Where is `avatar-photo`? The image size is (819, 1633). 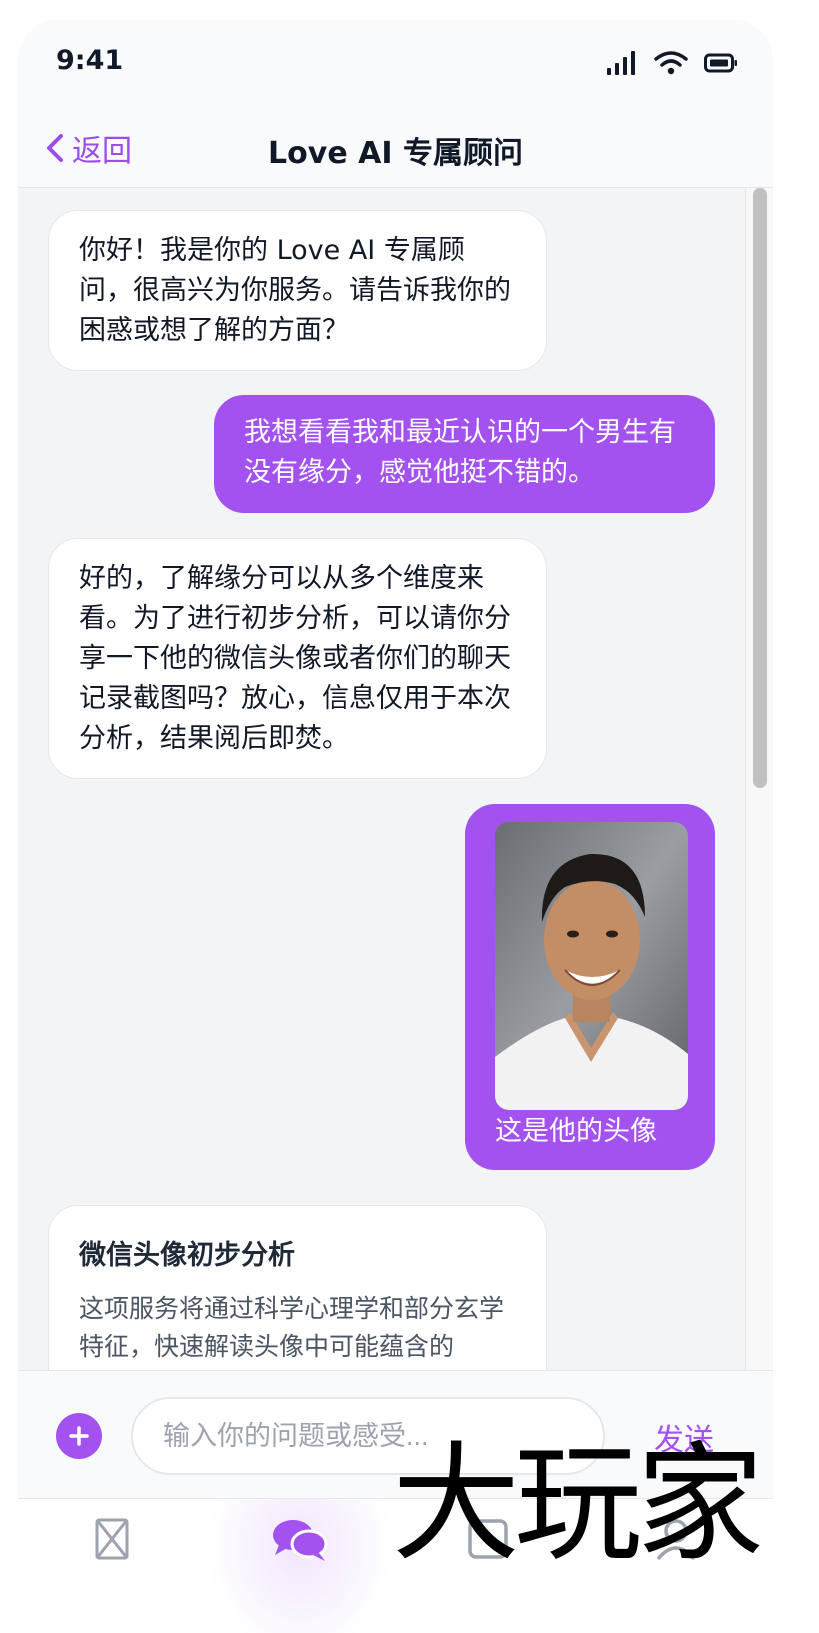
avatar-photo is located at coordinates (591, 966).